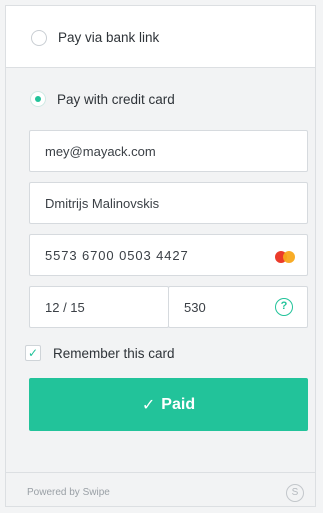  Describe the element at coordinates (99, 307) in the screenshot. I see `expiry-field: 12 / 15` at that location.